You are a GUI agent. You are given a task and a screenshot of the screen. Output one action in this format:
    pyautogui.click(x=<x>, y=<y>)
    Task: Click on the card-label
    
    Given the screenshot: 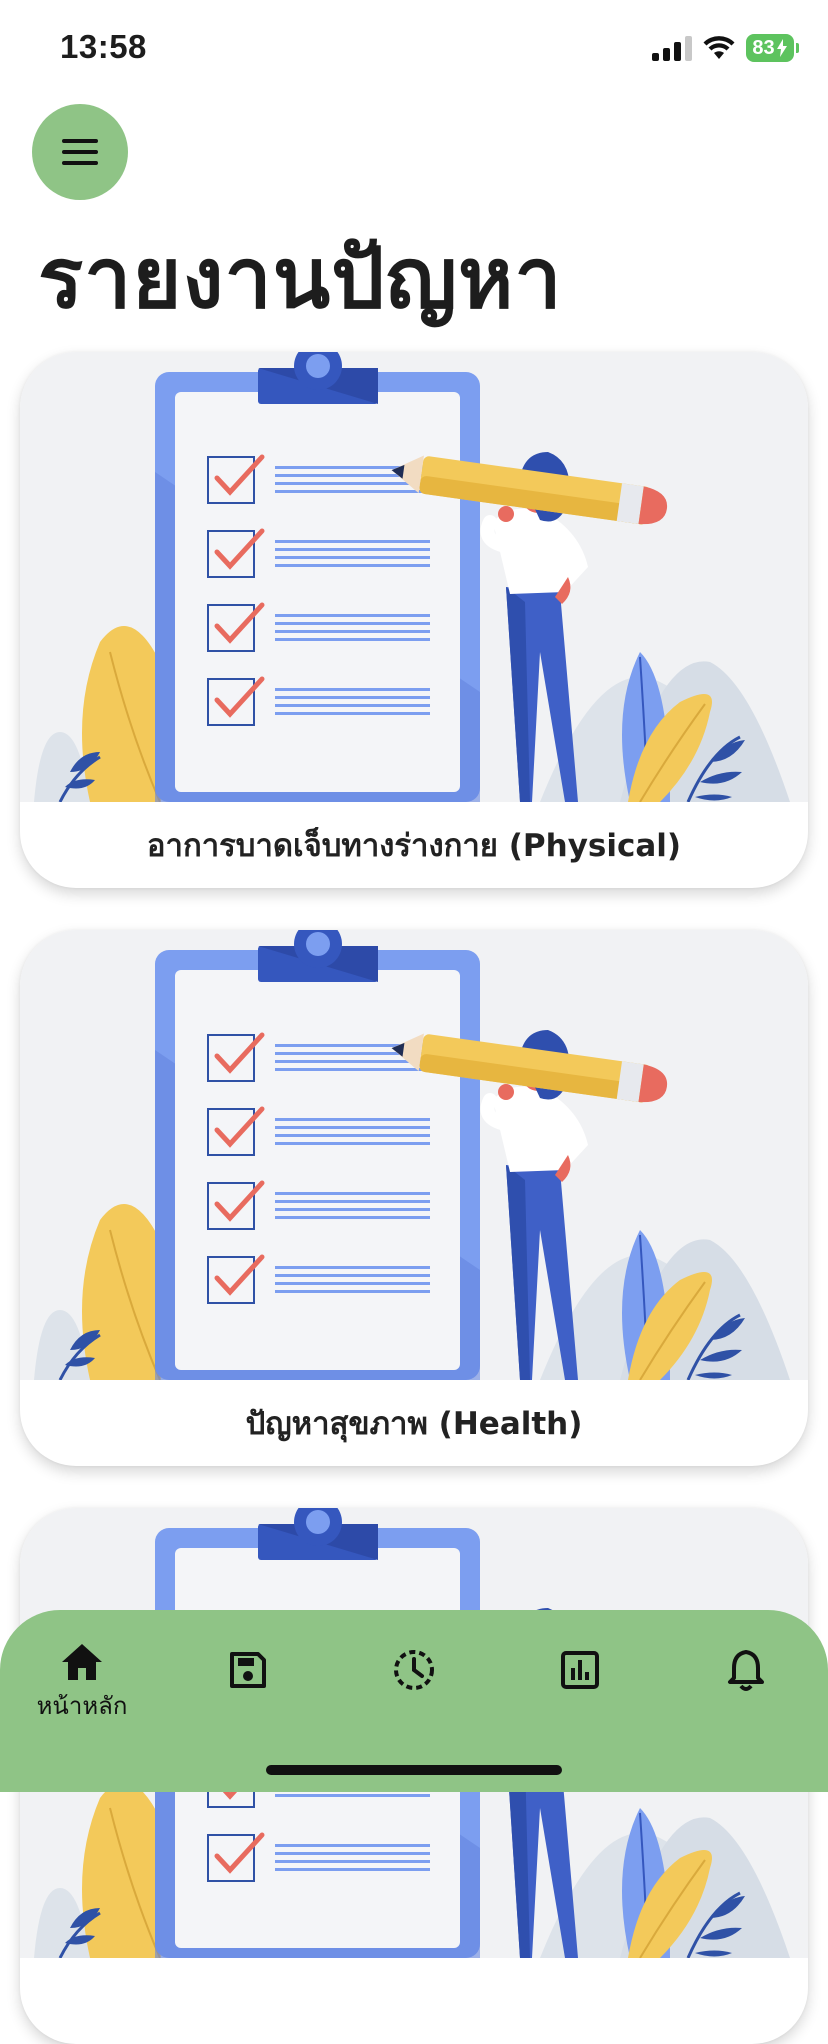 What is the action you would take?
    pyautogui.click(x=414, y=2001)
    